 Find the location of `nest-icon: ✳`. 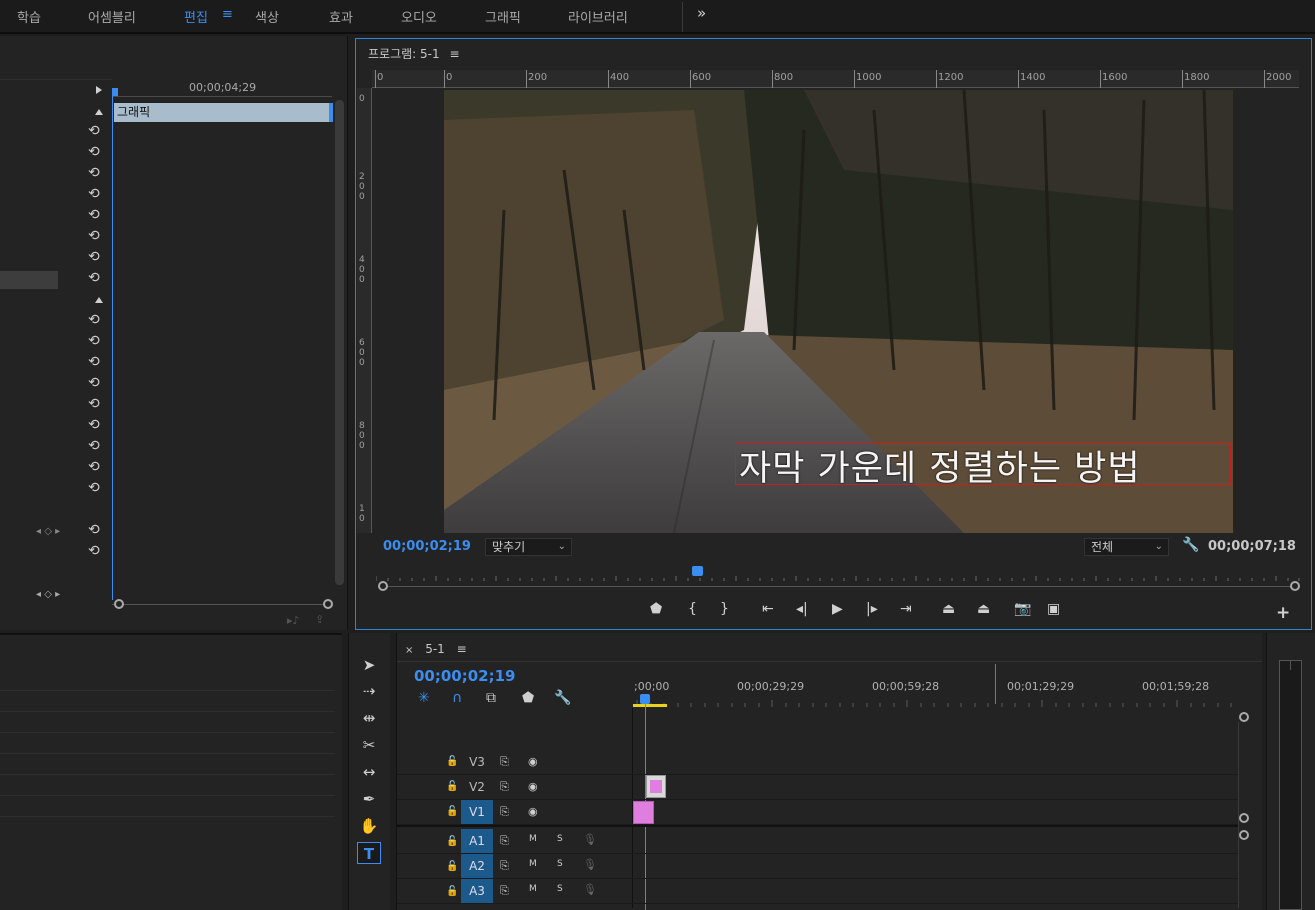

nest-icon: ✳ is located at coordinates (424, 698).